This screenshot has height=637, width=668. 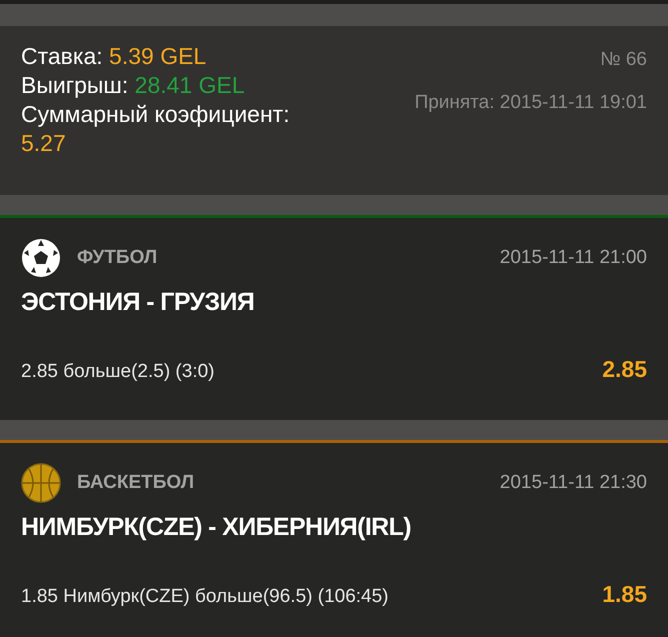 What do you see at coordinates (137, 302) in the screenshot?
I see `match-title: ЭСТОНИЯ - ГРУЗИЯ` at bounding box center [137, 302].